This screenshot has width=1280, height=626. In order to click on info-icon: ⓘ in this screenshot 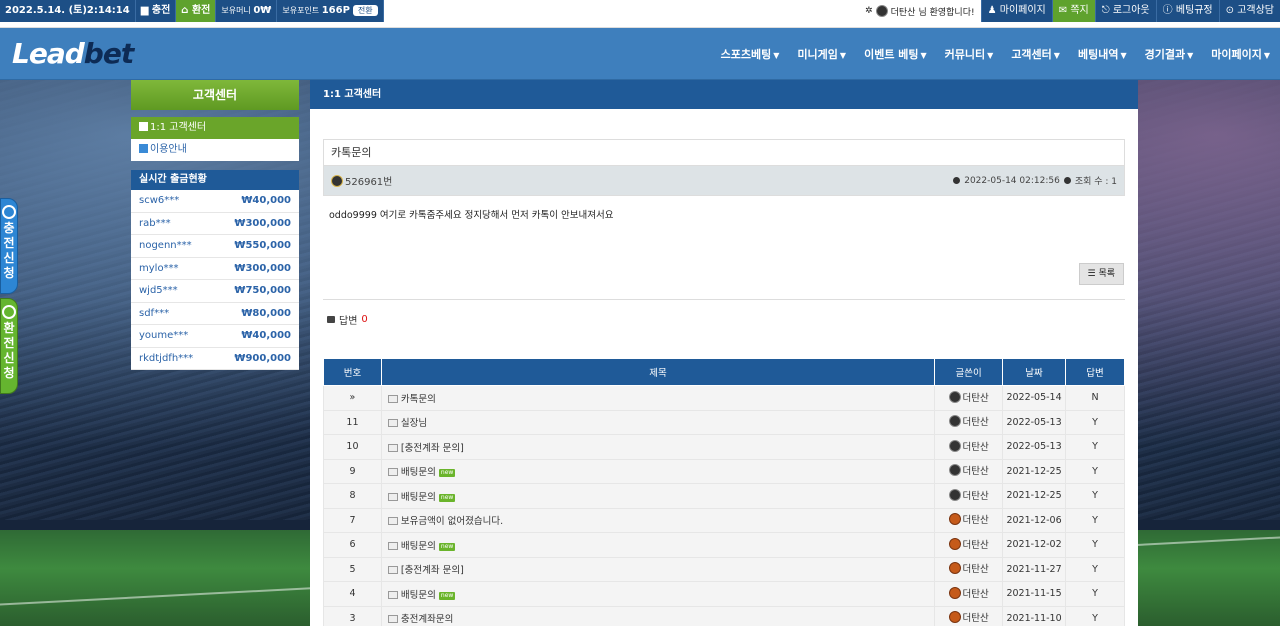, I will do `click(1169, 10)`.